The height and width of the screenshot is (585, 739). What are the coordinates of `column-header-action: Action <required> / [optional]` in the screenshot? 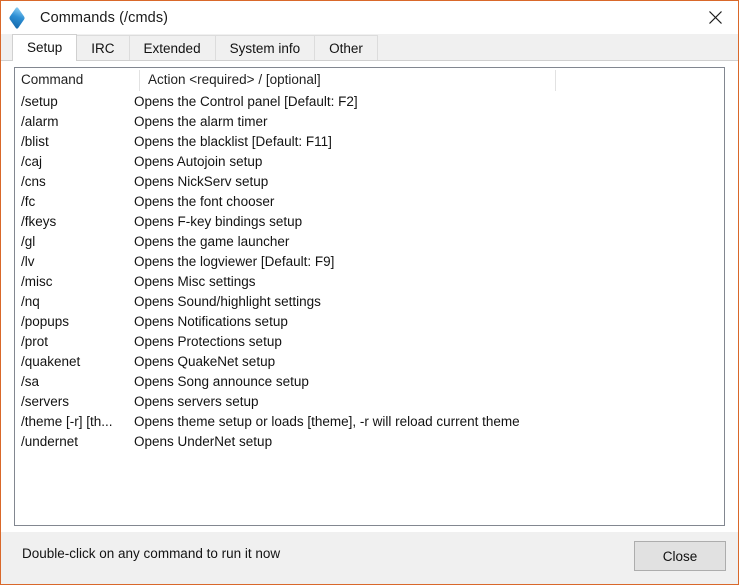 It's located at (348, 80).